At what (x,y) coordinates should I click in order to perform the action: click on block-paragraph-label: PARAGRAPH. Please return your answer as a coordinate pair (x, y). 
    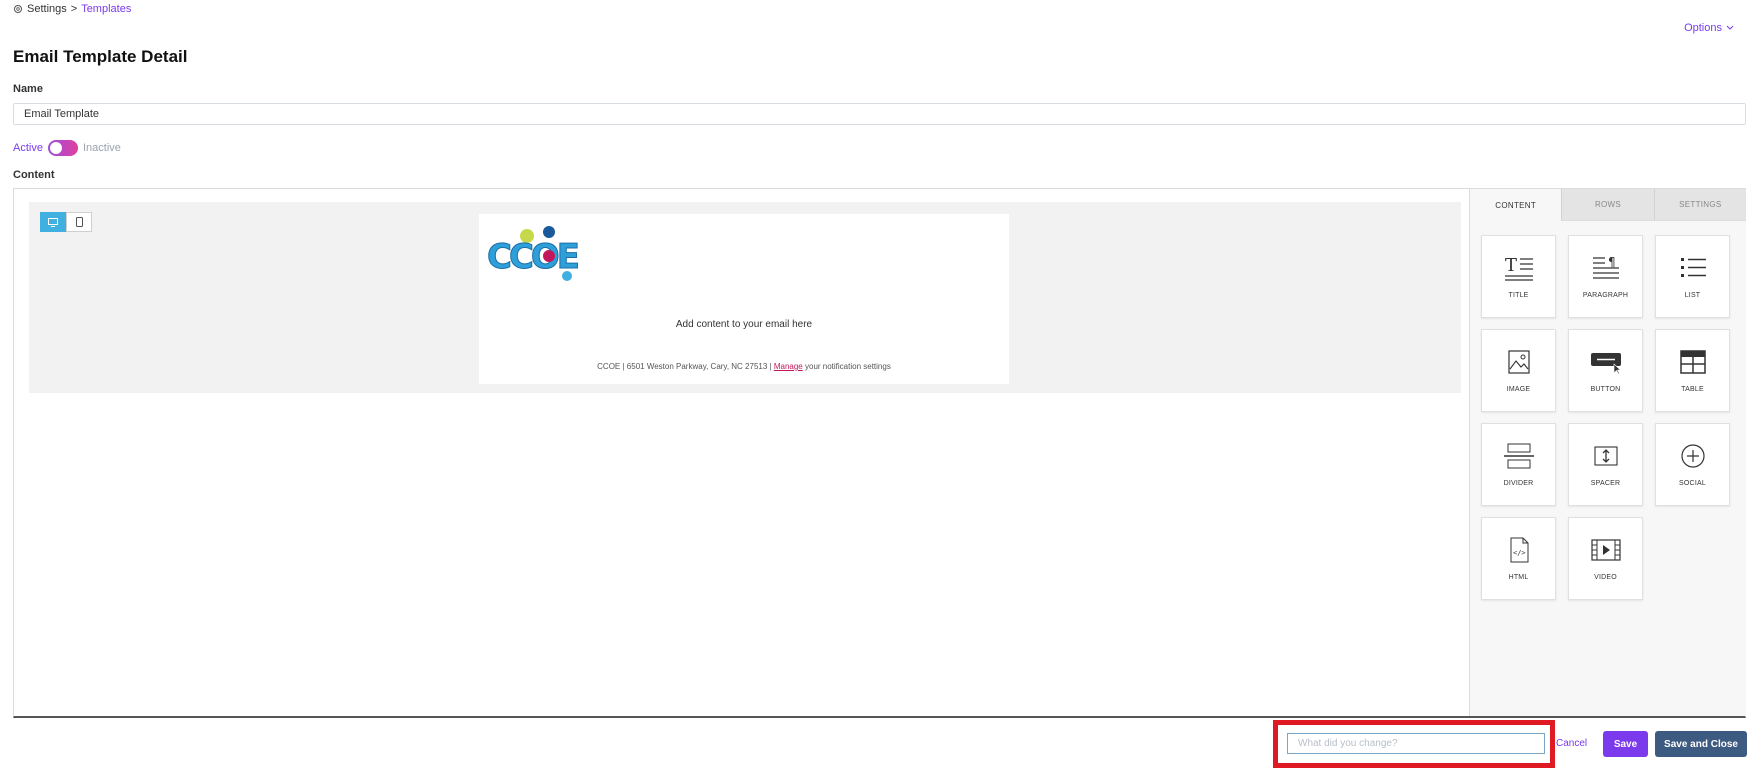
    Looking at the image, I should click on (1605, 295).